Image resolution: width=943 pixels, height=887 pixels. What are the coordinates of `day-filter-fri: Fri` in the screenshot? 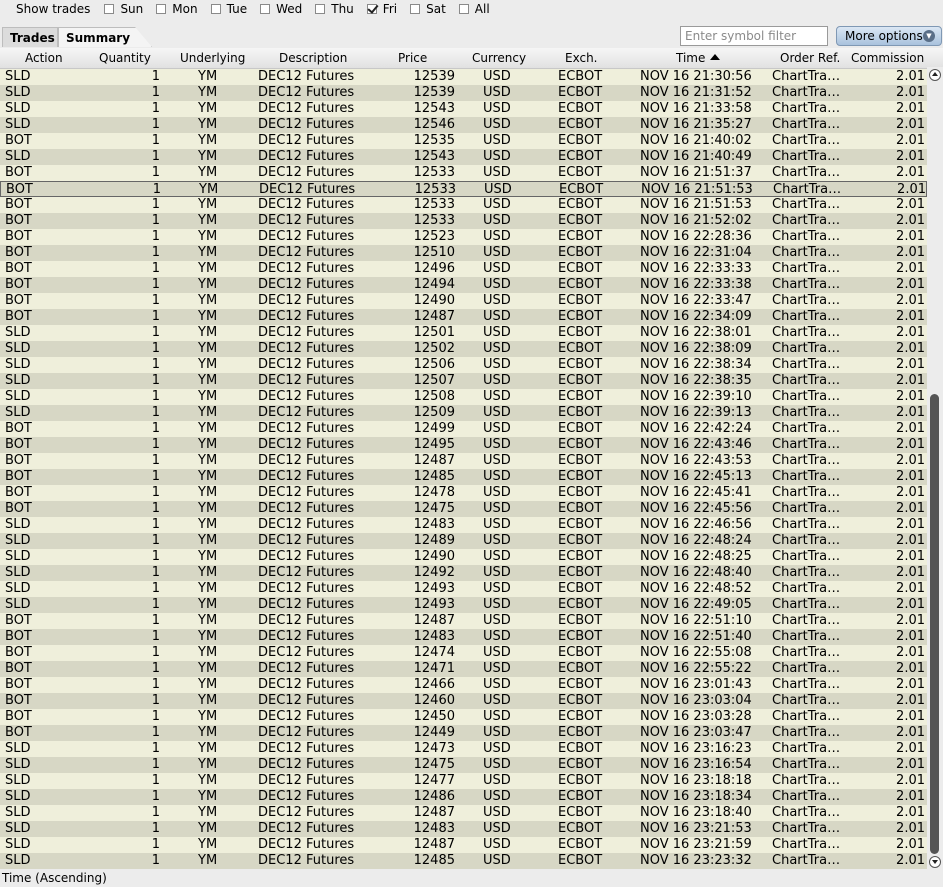 It's located at (381, 9).